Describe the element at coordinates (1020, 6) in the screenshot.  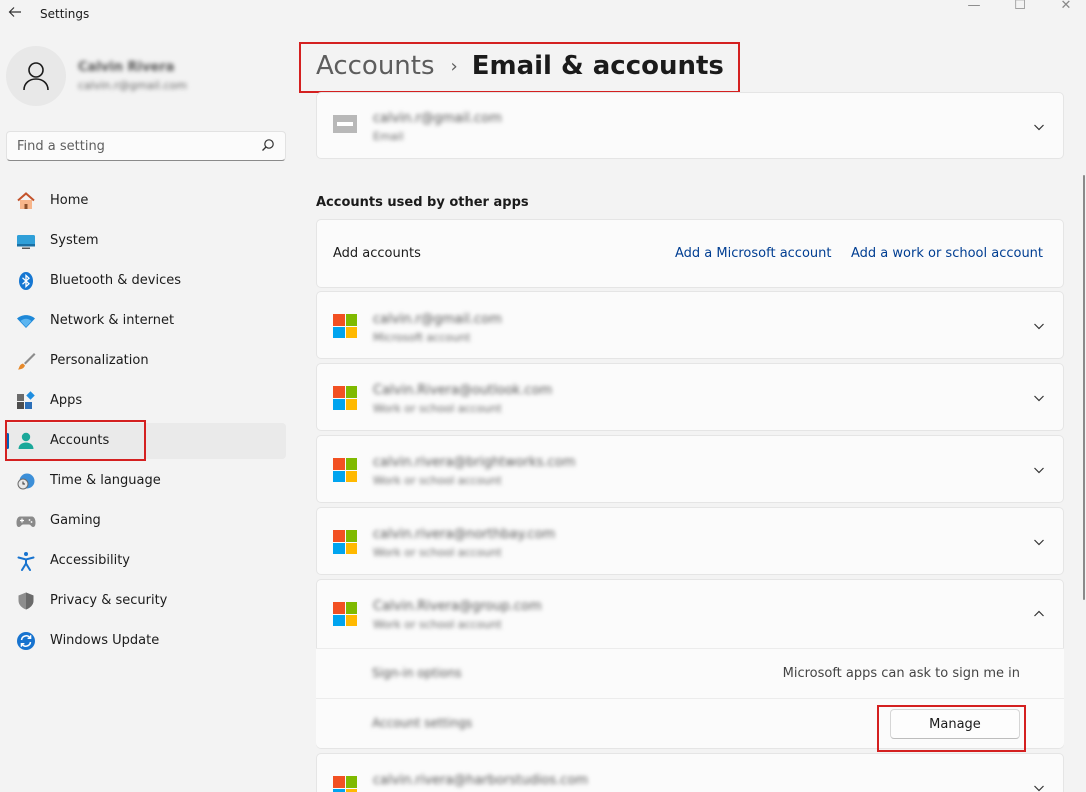
I see `maximize-button: ☐` at that location.